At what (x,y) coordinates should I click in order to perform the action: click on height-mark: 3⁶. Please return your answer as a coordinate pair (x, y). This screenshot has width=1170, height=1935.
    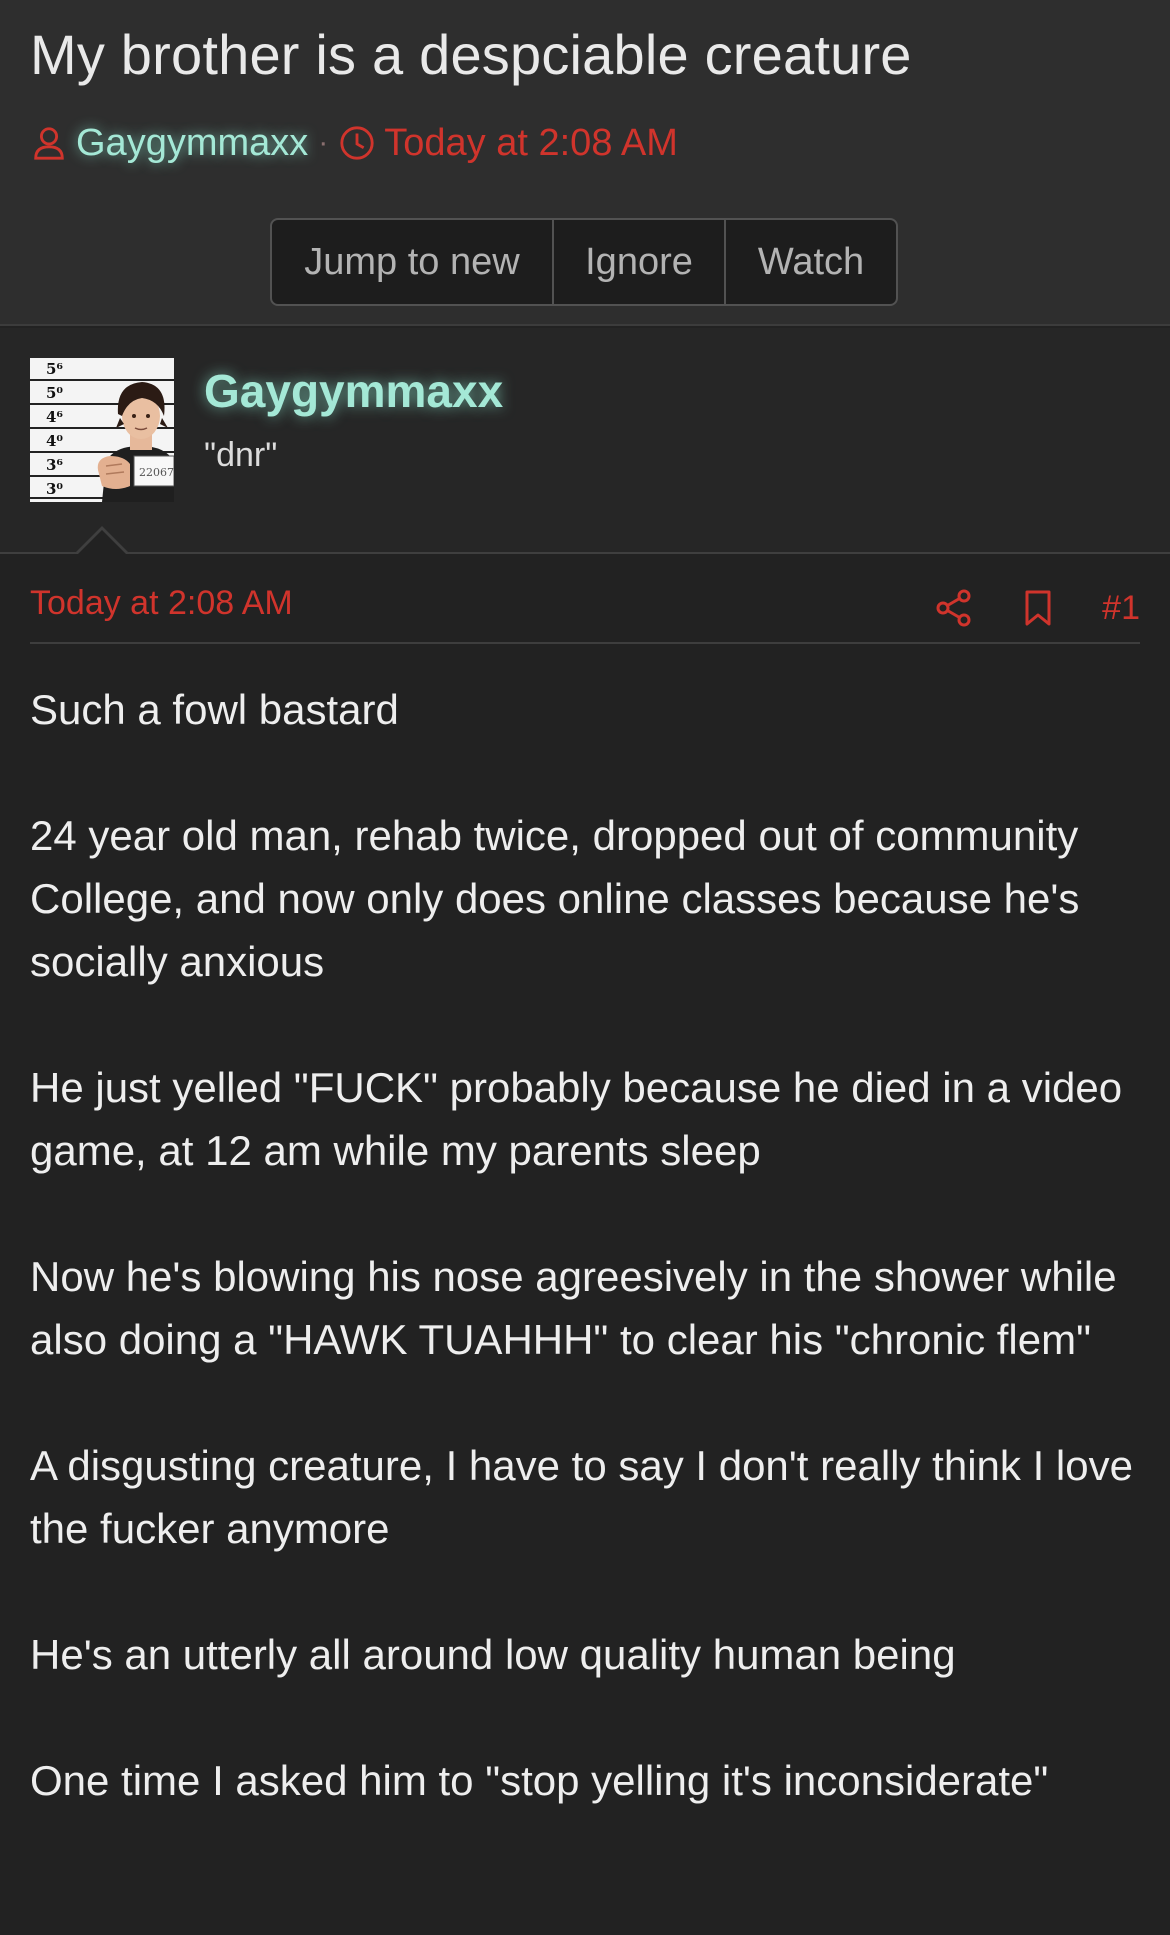
    Looking at the image, I should click on (54, 465).